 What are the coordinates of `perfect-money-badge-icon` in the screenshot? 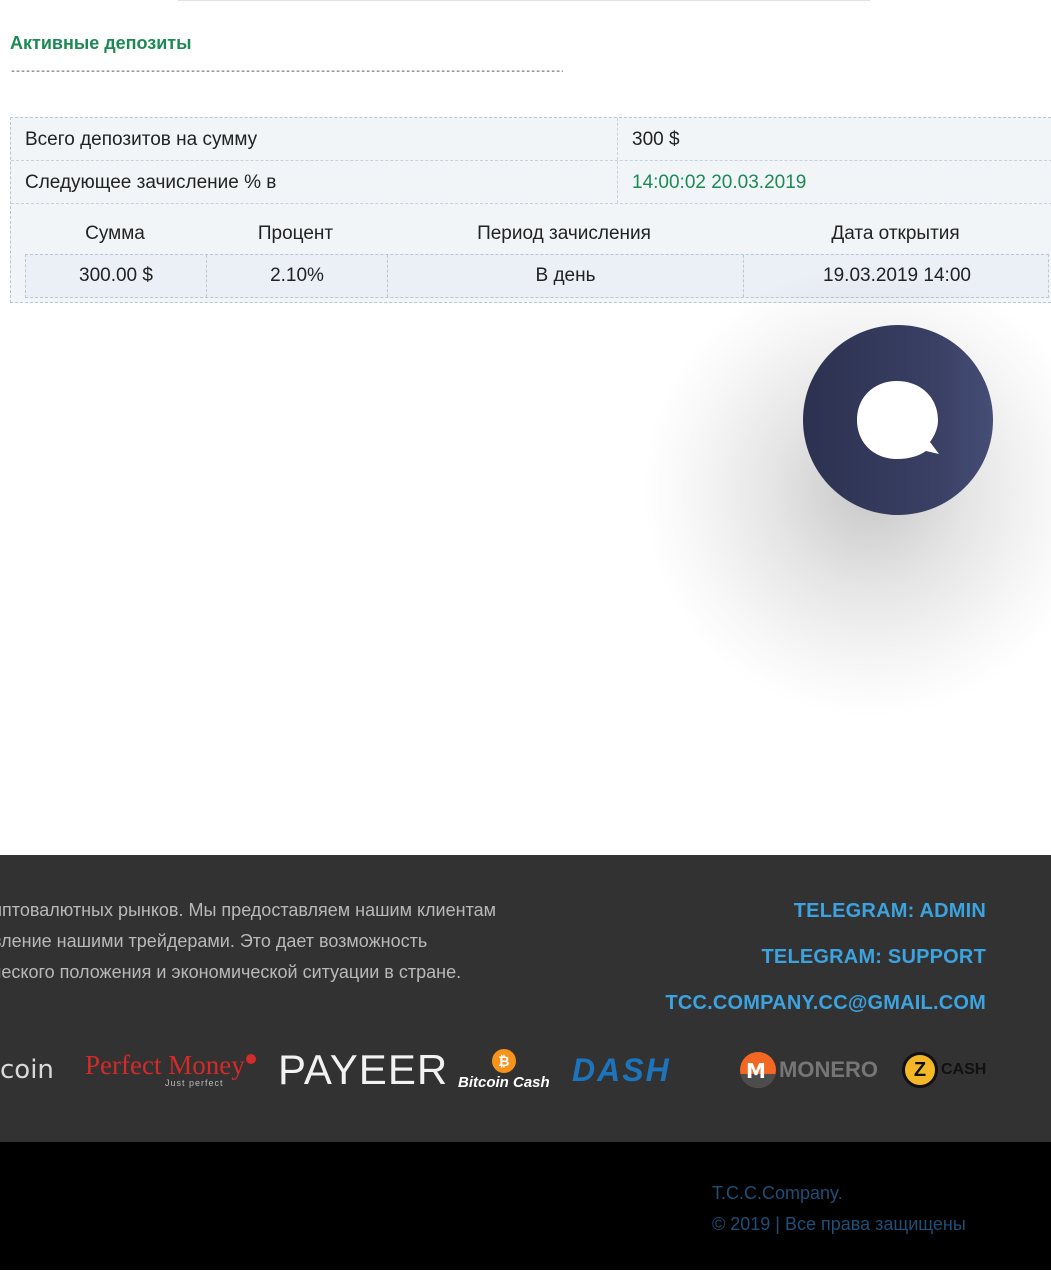 It's located at (250, 1059).